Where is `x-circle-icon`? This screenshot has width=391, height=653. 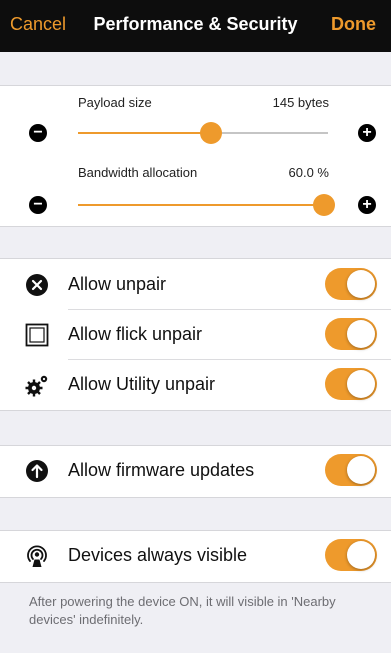
x-circle-icon is located at coordinates (37, 285).